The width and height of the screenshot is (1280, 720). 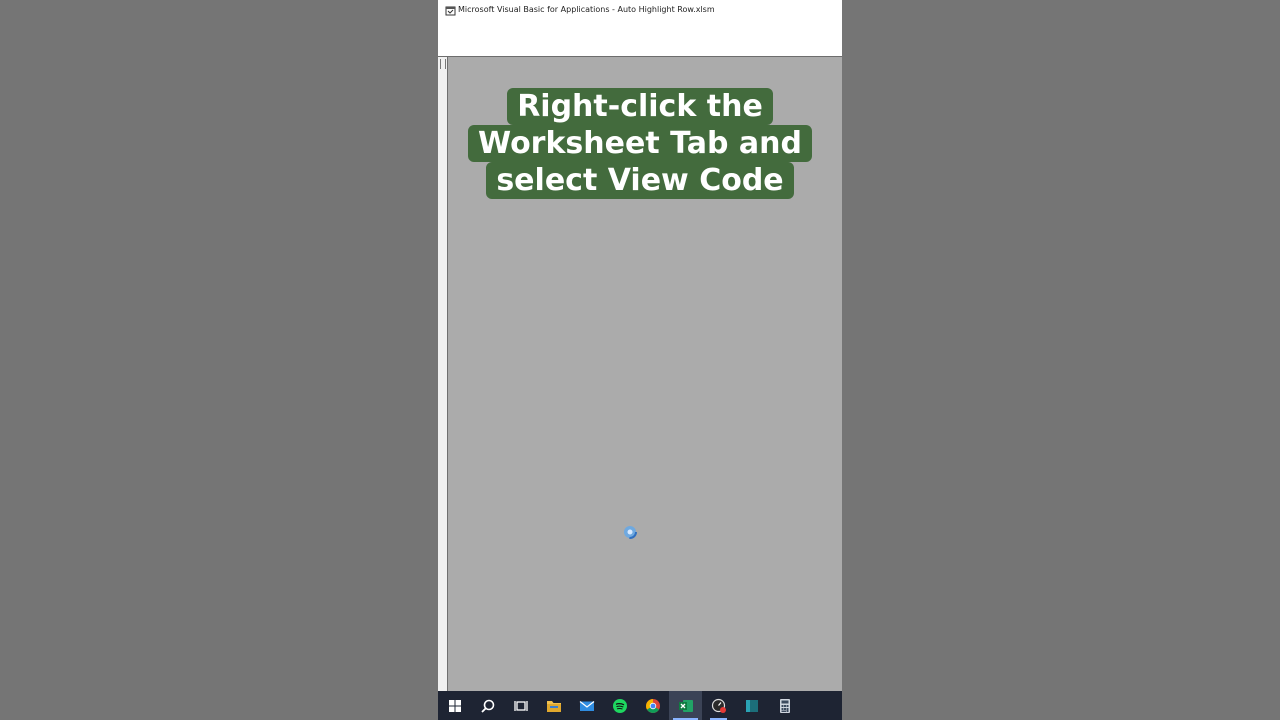 I want to click on spotify-icon, so click(x=619, y=705).